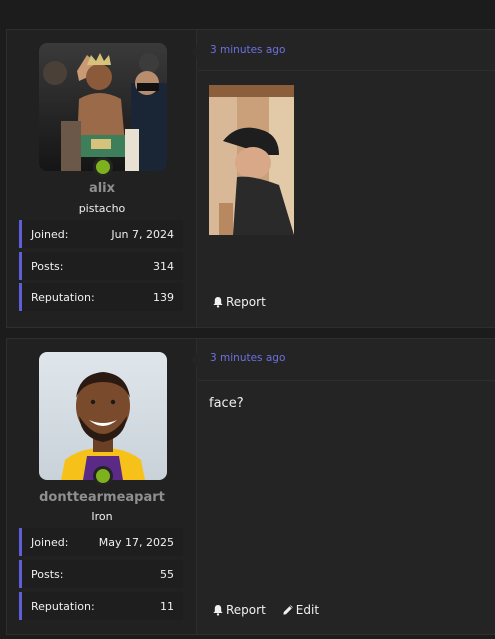 This screenshot has height=639, width=495. Describe the element at coordinates (226, 403) in the screenshot. I see `post-message-text: face?` at that location.